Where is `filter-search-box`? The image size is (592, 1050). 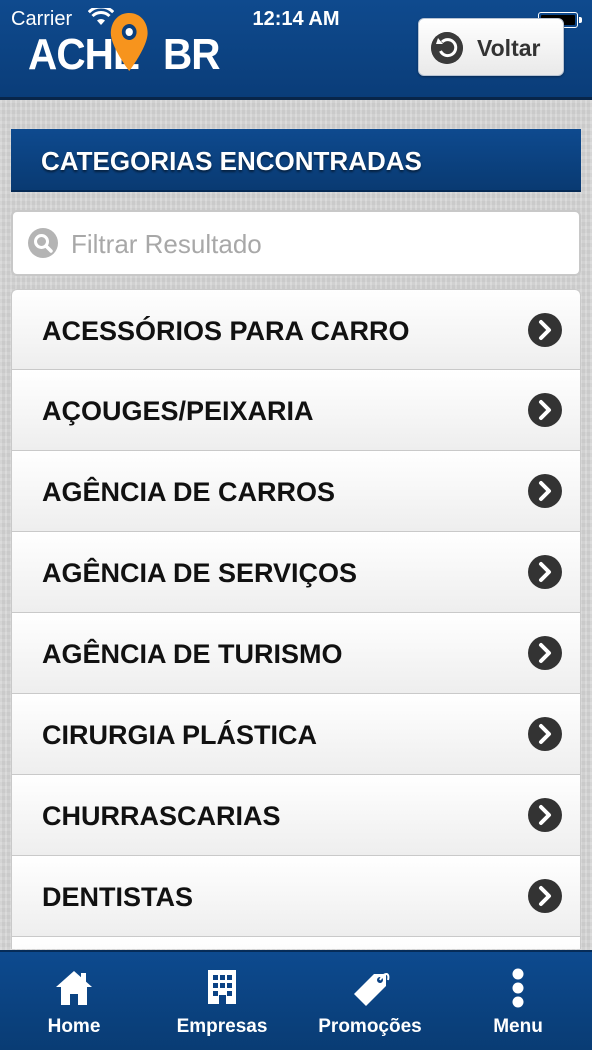 filter-search-box is located at coordinates (296, 243).